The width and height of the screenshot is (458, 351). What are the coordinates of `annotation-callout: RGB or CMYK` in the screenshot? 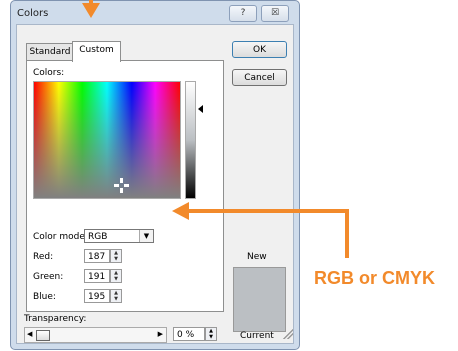 It's located at (374, 278).